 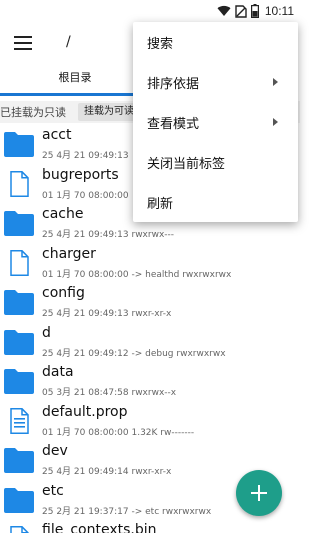 What do you see at coordinates (55, 451) in the screenshot?
I see `file-name: dev` at bounding box center [55, 451].